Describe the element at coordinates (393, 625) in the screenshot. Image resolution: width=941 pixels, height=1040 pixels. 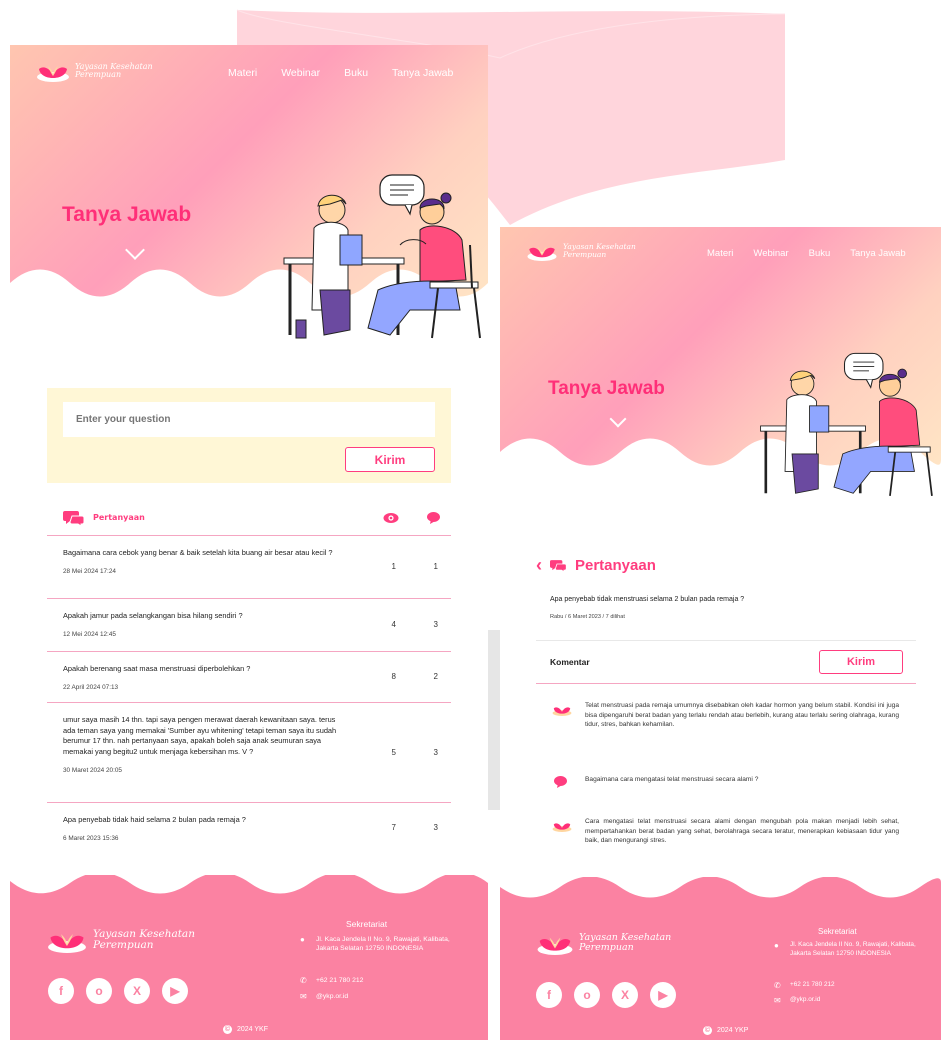
I see `row-views: 4` at that location.